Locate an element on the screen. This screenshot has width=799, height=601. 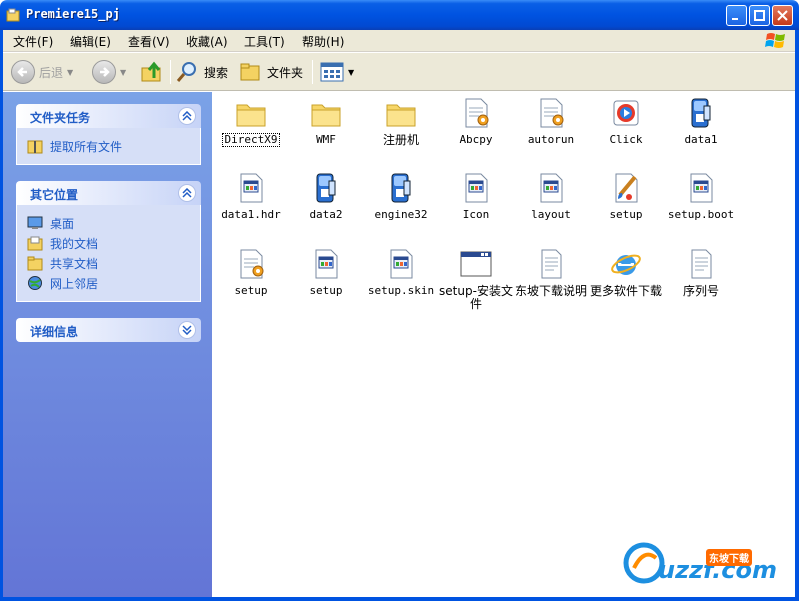
file-item: engine32 is located at coordinates (401, 196).